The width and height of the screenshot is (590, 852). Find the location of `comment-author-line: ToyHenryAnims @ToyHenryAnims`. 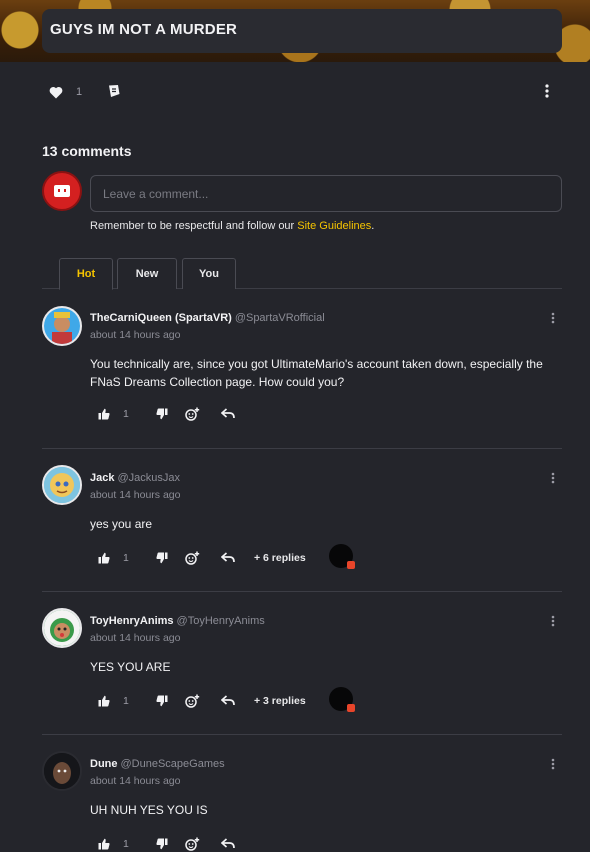

comment-author-line: ToyHenryAnims @ToyHenryAnims is located at coordinates (177, 621).